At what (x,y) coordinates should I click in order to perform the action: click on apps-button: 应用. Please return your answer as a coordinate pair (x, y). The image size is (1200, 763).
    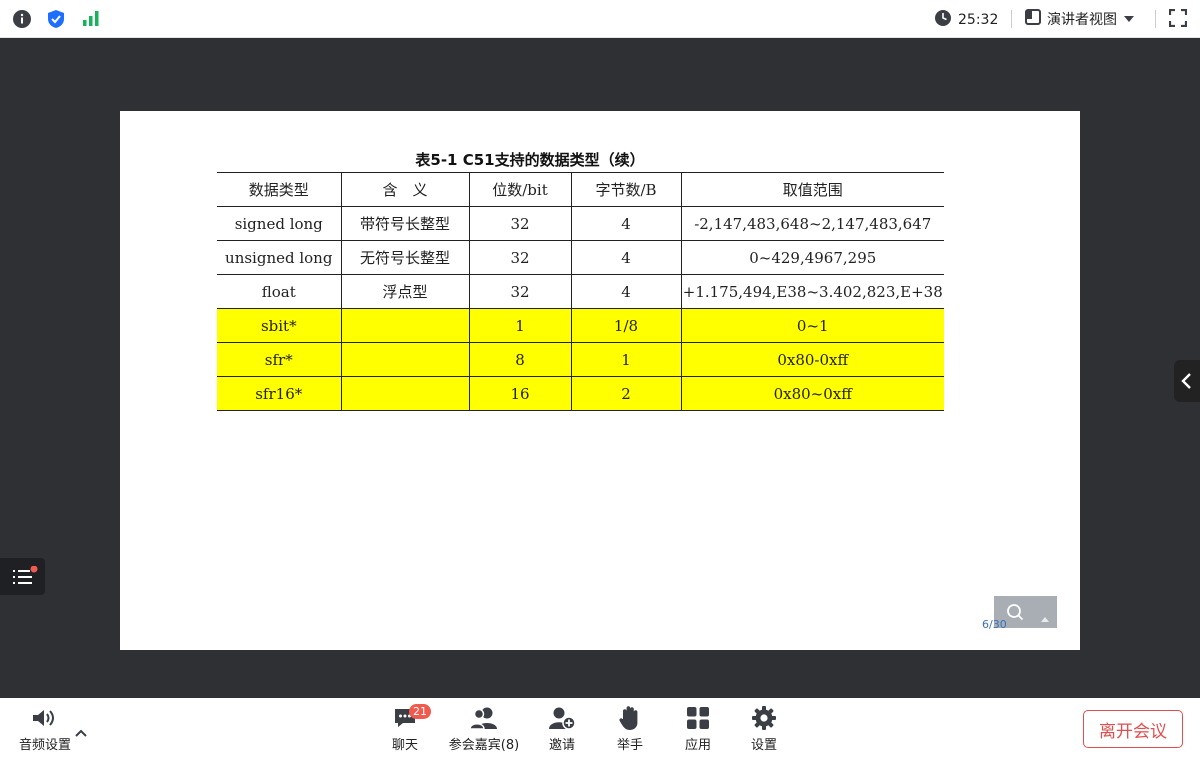
    Looking at the image, I should click on (698, 729).